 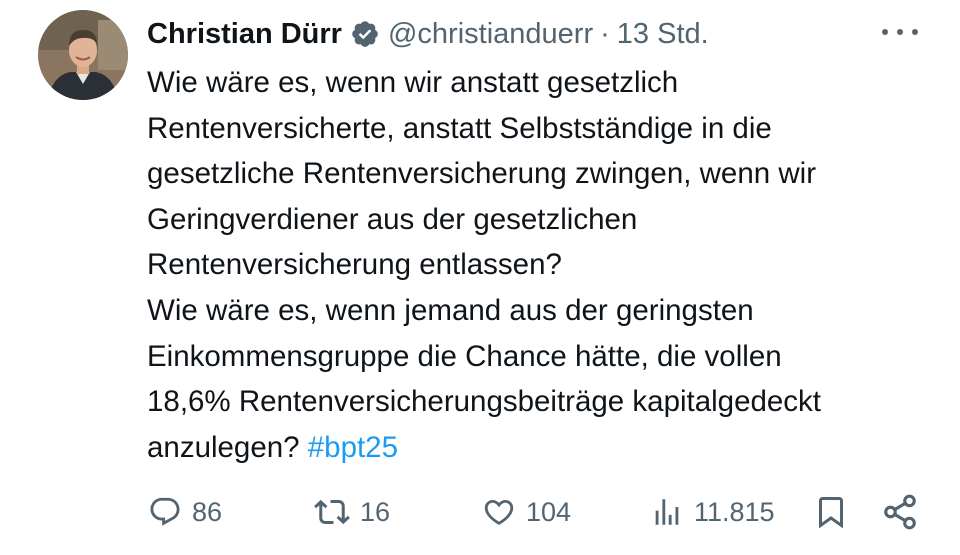 What do you see at coordinates (352, 512) in the screenshot?
I see `repost-button: 16` at bounding box center [352, 512].